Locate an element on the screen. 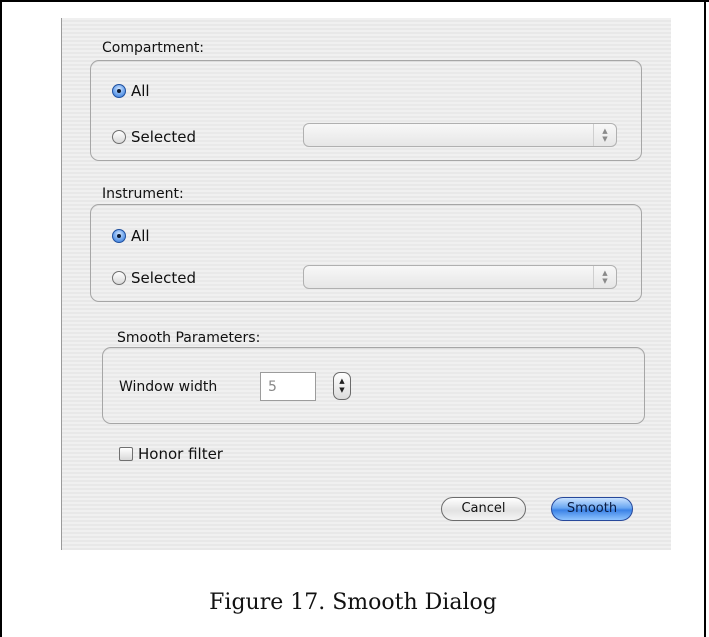  instrument-selected-label: Selected is located at coordinates (164, 278).